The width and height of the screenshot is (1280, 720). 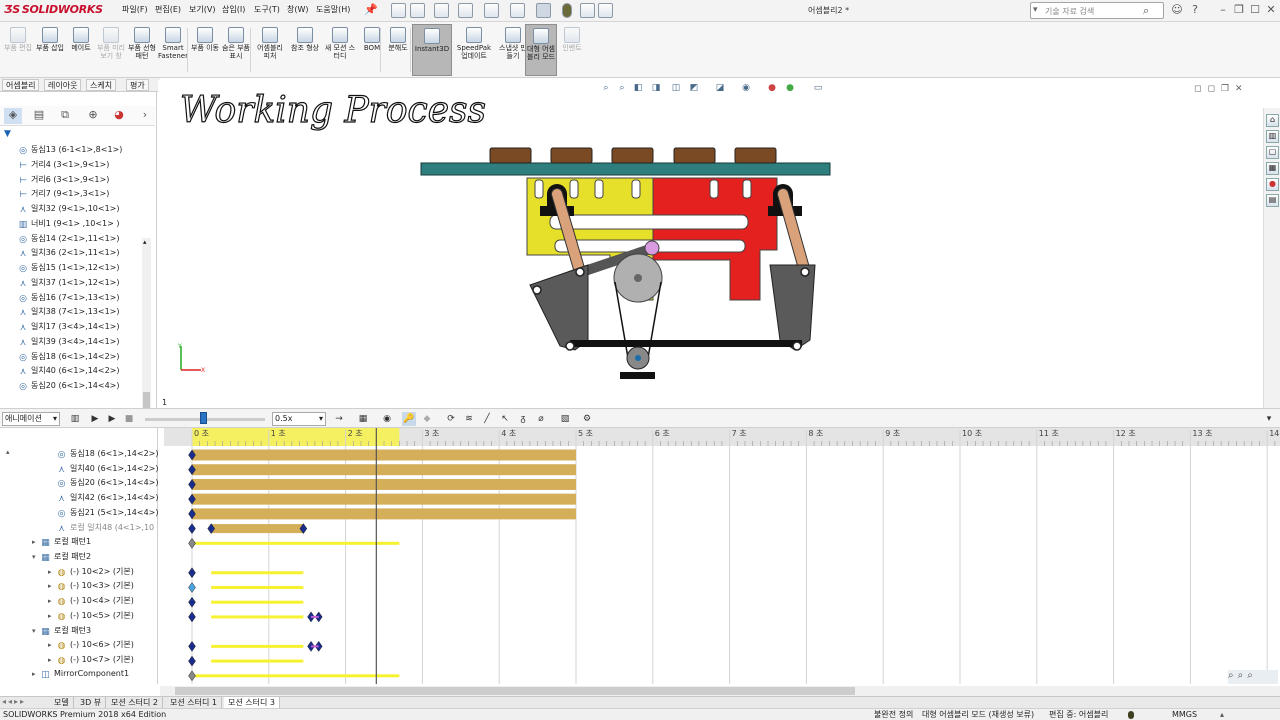 What do you see at coordinates (83, 240) in the screenshot?
I see `mate-item: ◎ 동심14 (2<1>,11<1>)` at bounding box center [83, 240].